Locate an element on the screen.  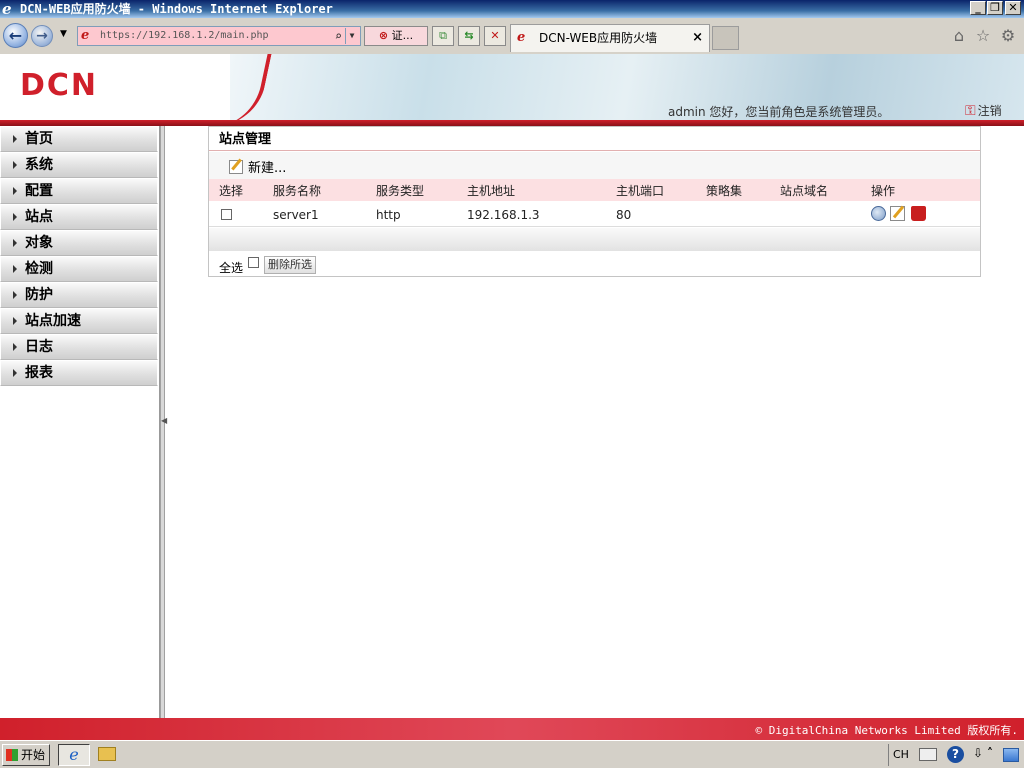
sidebar-item-label: 站点加速 is located at coordinates (53, 321).